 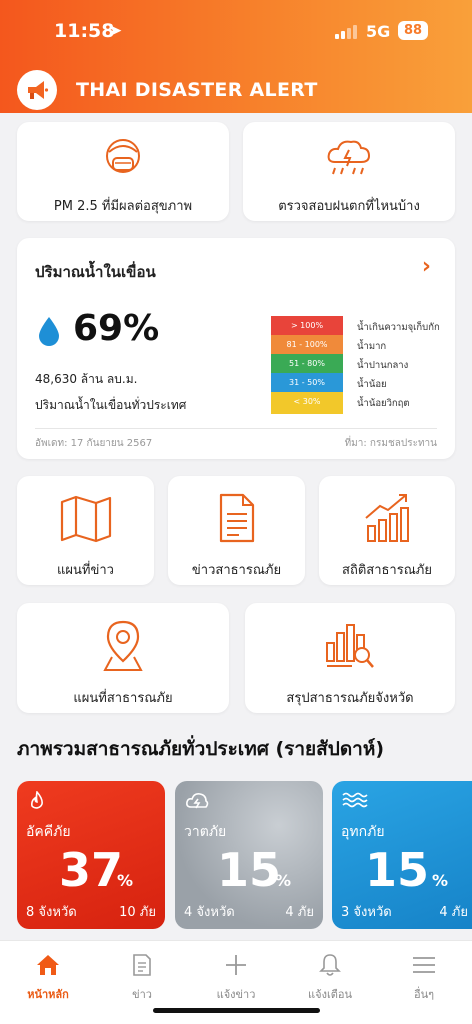 What do you see at coordinates (307, 383) in the screenshot?
I see `level-band: 31 - 50%` at bounding box center [307, 383].